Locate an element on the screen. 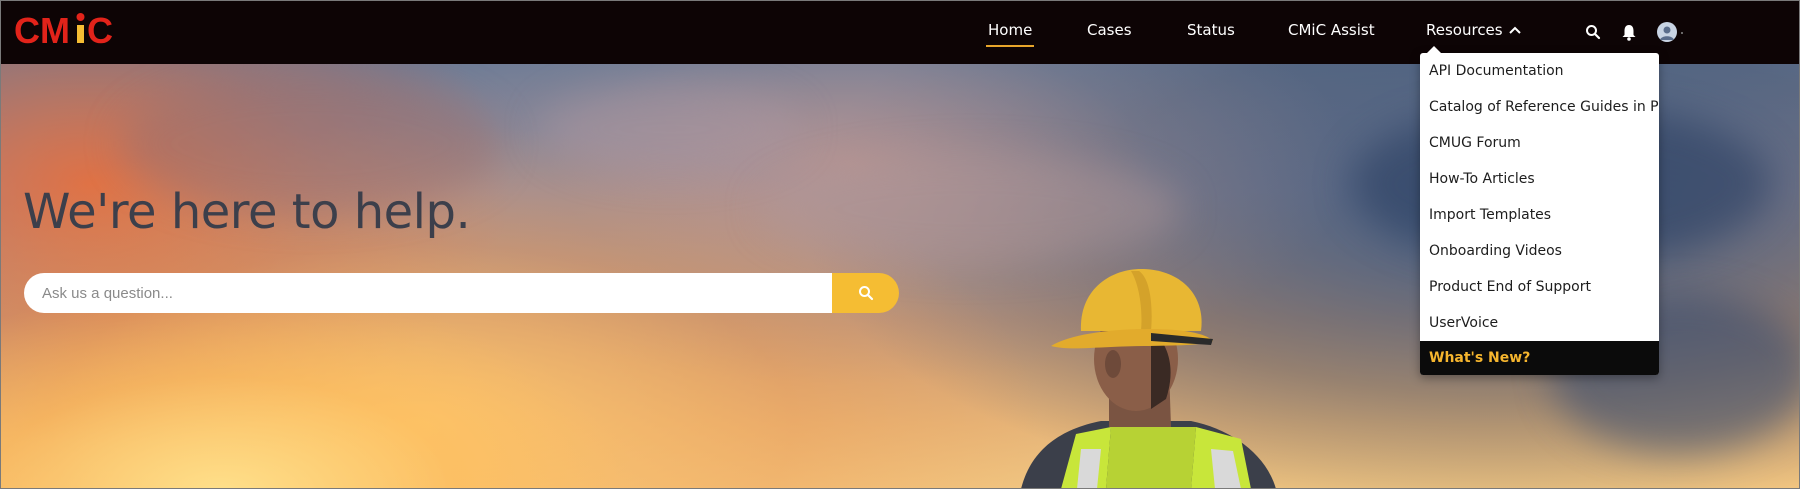 The height and width of the screenshot is (489, 1800). dropdown-caret is located at coordinates (1434, 50).